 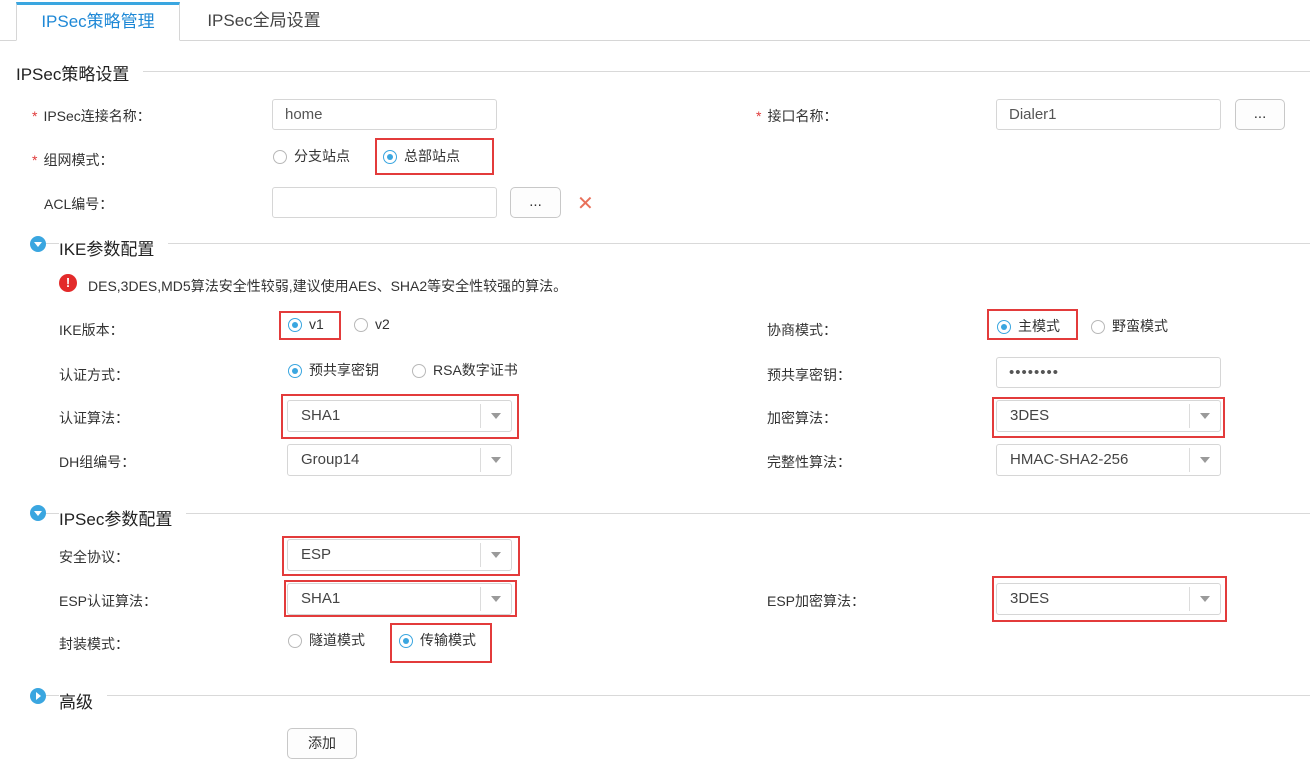 I want to click on enc-alg-select: 3DES, so click(x=1108, y=416).